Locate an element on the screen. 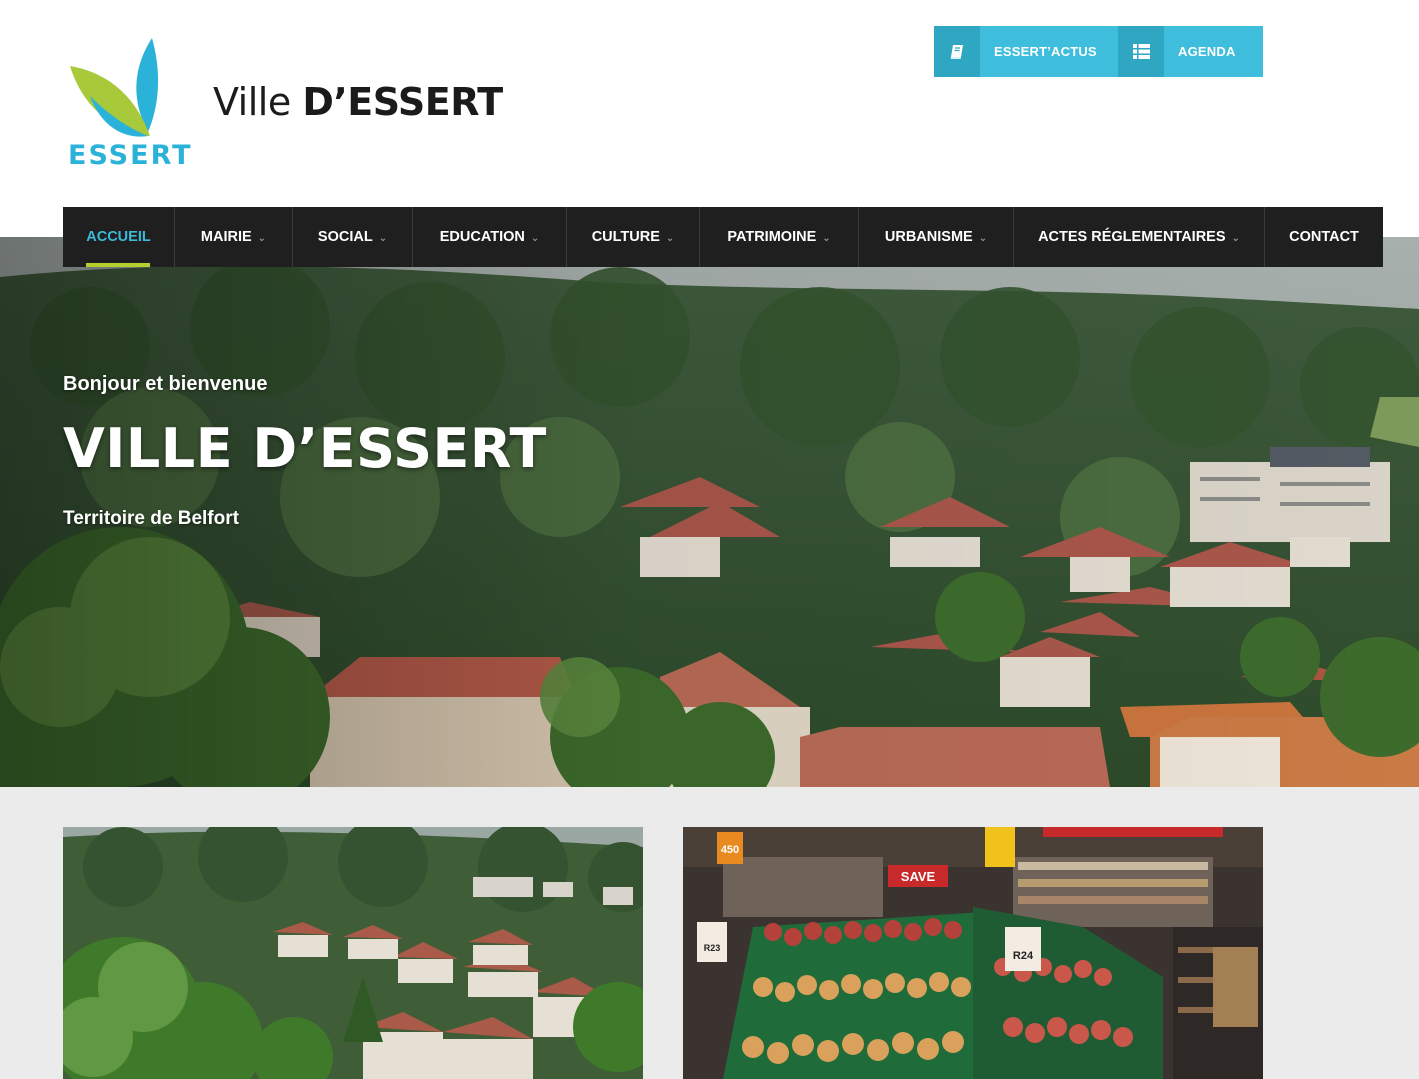  hero-kicker: Bonjour et bienvenue is located at coordinates (165, 384).